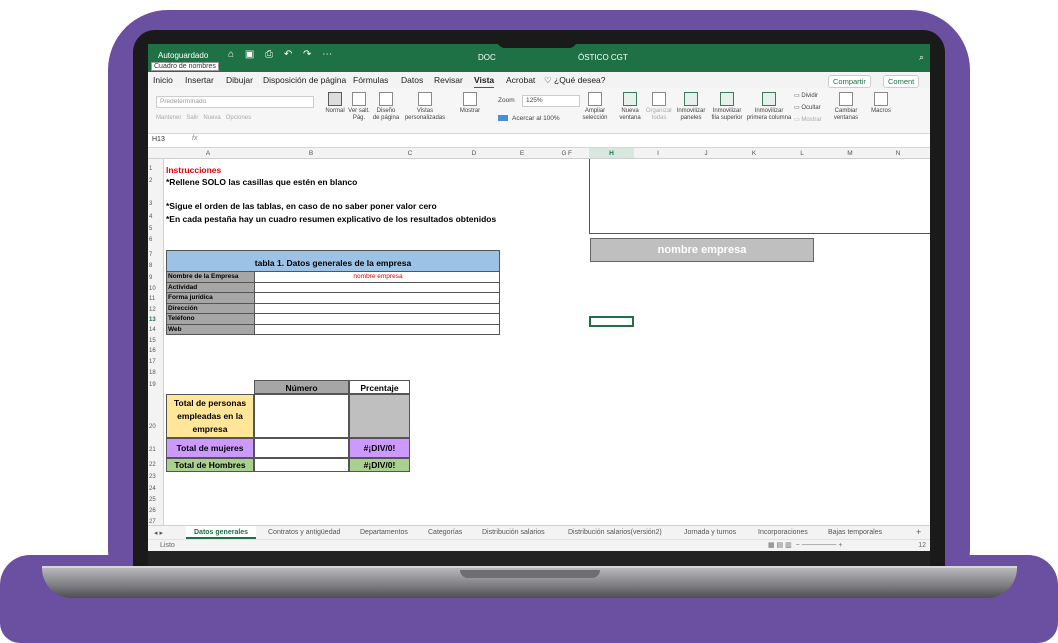 Image resolution: width=1058 pixels, height=643 pixels. Describe the element at coordinates (156, 266) in the screenshot. I see `row-number: 8` at that location.